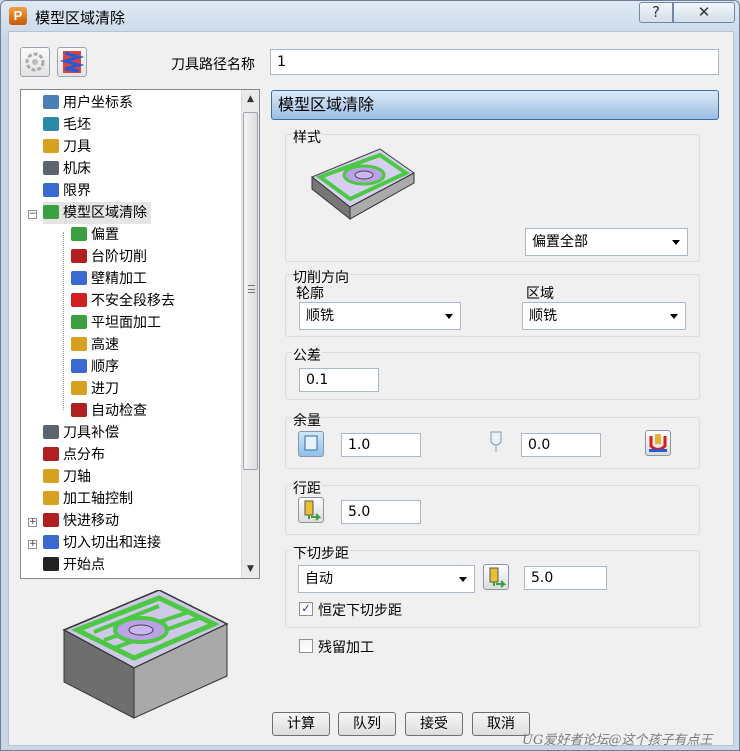  What do you see at coordinates (98, 103) in the screenshot?
I see `tree-item-label: 用户坐标系` at bounding box center [98, 103].